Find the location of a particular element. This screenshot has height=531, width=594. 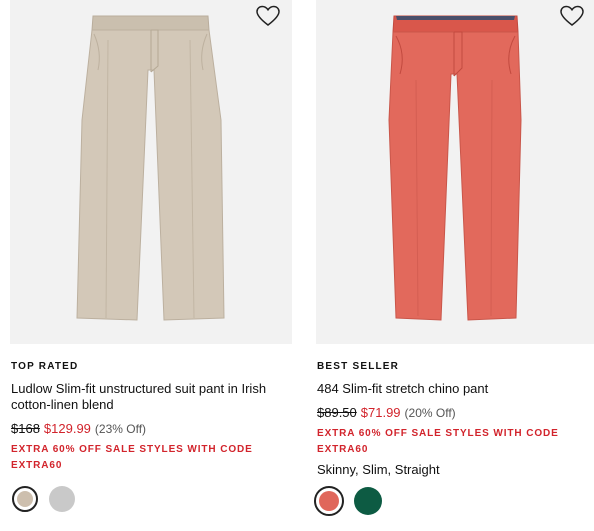

price-row: $89.50 $71.99 (20% Off) is located at coordinates (386, 412).